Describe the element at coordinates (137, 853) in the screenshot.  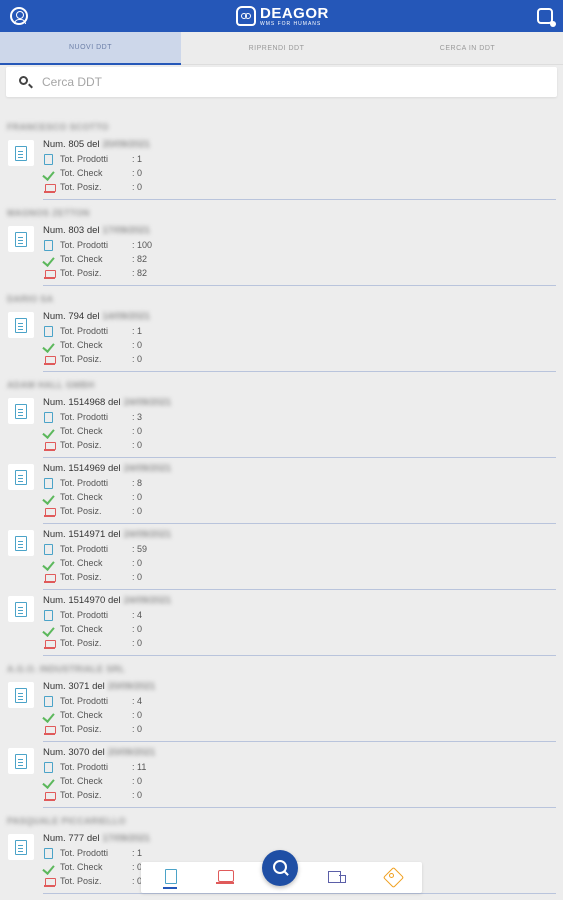
I see `tot-prodotti-value: : 1` at that location.